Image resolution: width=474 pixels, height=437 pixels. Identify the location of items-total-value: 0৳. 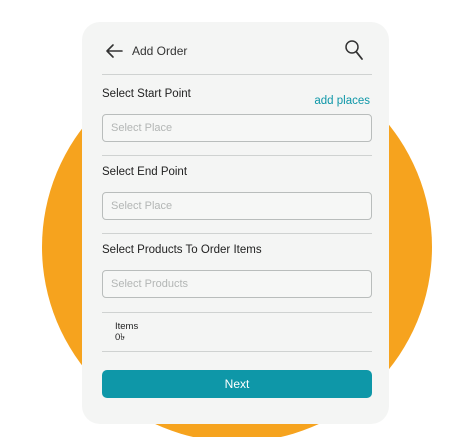
(120, 337).